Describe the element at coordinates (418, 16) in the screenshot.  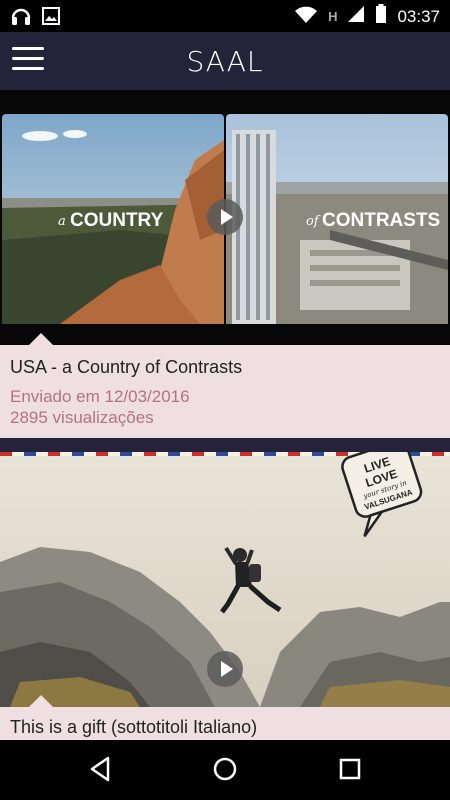
I see `clock: 03:37` at that location.